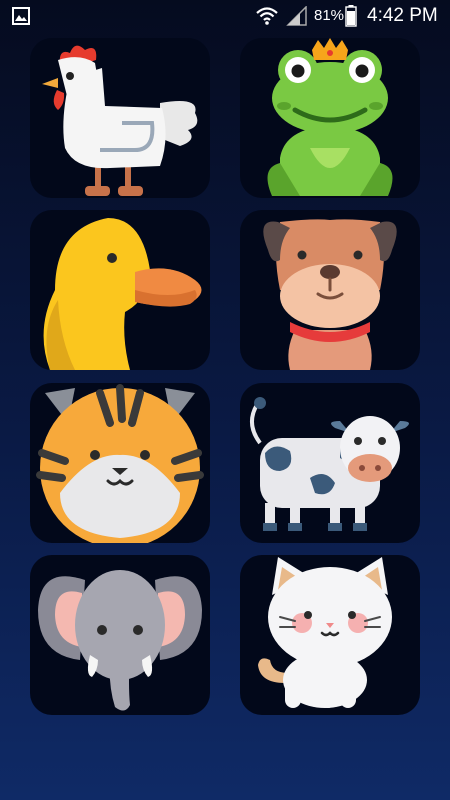 This screenshot has width=450, height=800. What do you see at coordinates (225, 16) in the screenshot?
I see `status-bar: 81% 4:42 PM` at bounding box center [225, 16].